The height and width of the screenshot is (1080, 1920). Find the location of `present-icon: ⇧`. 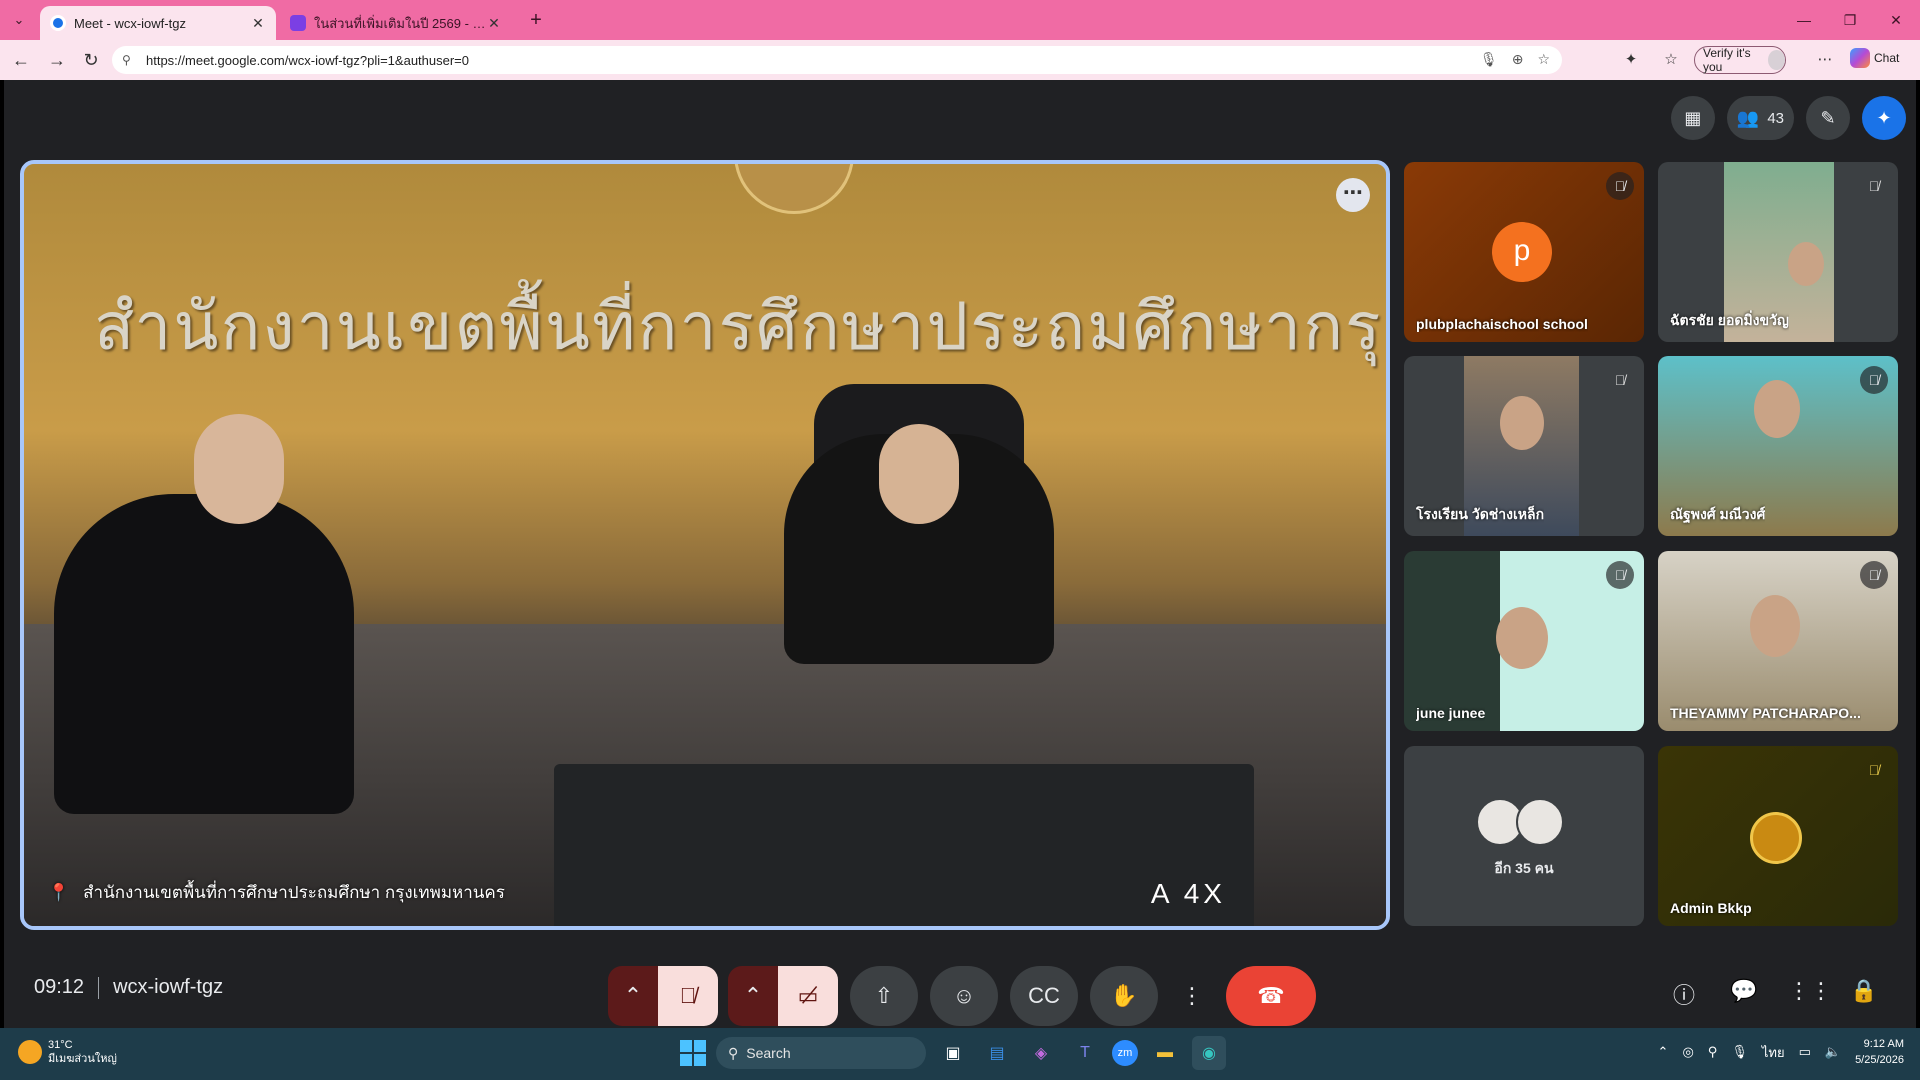

present-icon: ⇧ is located at coordinates (884, 995).